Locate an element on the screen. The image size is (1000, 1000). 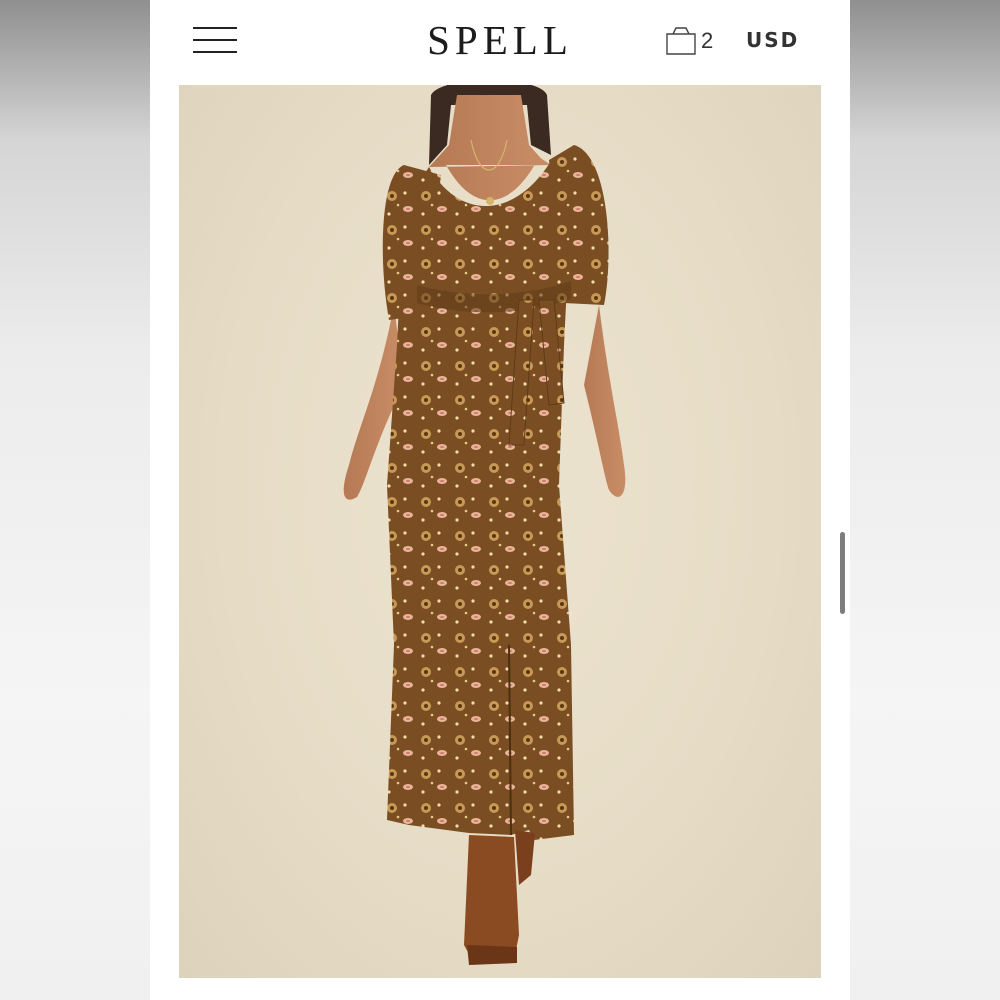
cart-count: 2 is located at coordinates (707, 40).